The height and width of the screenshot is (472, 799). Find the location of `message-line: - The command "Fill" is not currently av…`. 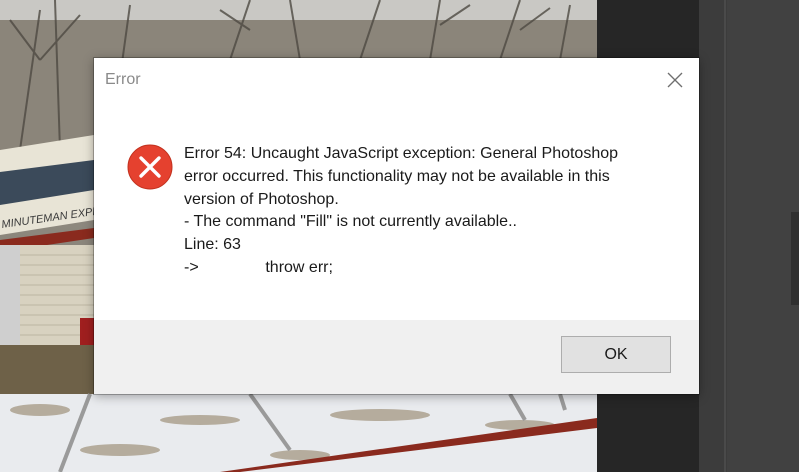

message-line: - The command "Fill" is not currently av… is located at coordinates (350, 222).